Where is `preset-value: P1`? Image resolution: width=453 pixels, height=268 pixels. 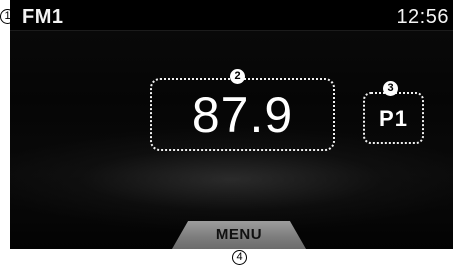
preset-value: P1 is located at coordinates (393, 118).